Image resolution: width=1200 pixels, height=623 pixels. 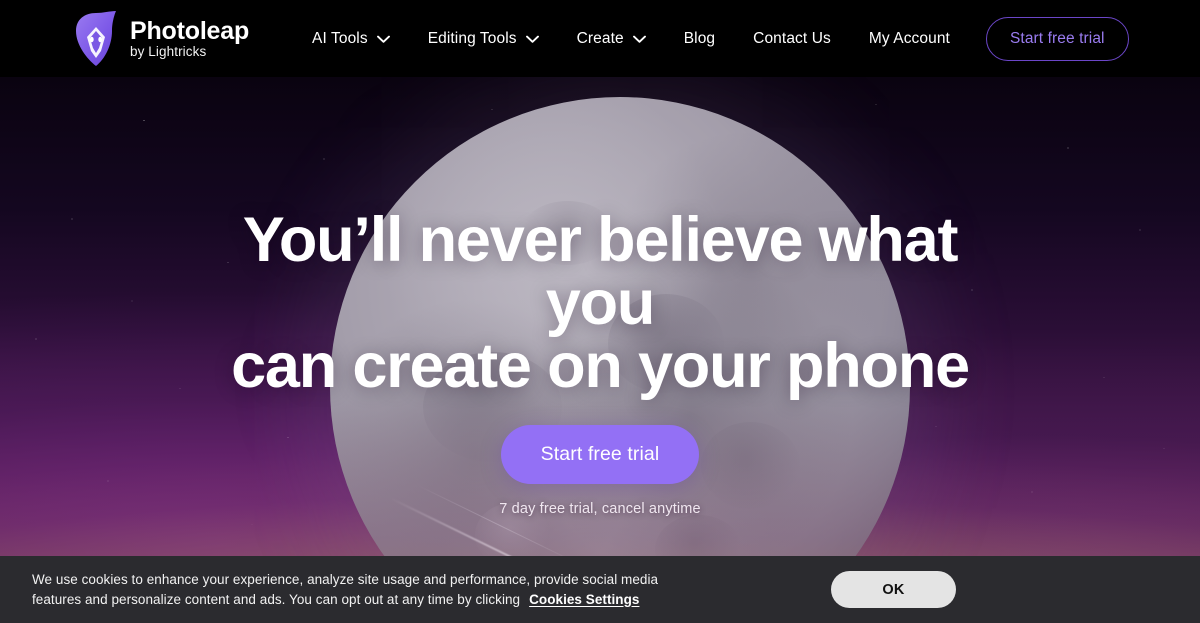 I want to click on header-start-free-trial-button: Start free trial, so click(x=1057, y=38).